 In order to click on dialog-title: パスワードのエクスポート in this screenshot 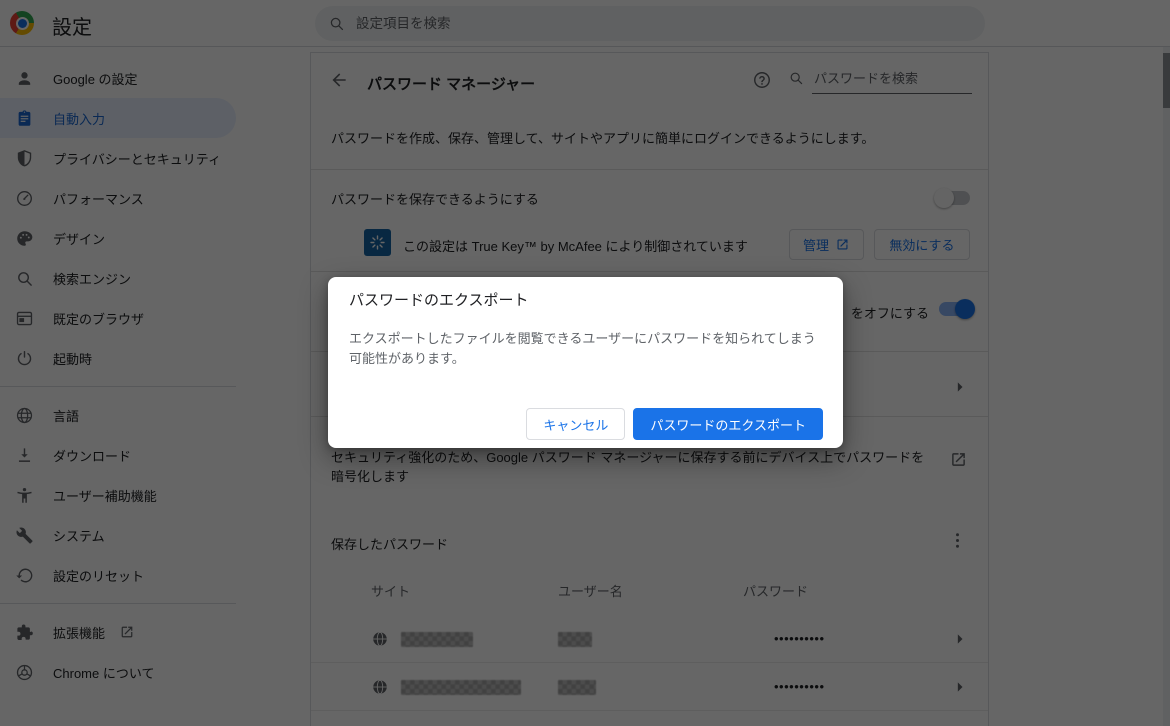, I will do `click(439, 300)`.